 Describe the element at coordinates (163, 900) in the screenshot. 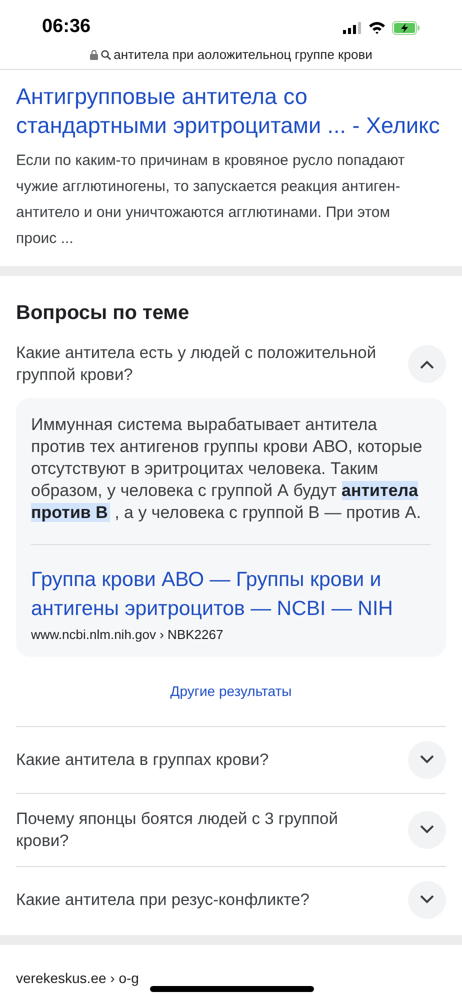

I see `question-text: Какие антитела при резус-конфликте?` at that location.